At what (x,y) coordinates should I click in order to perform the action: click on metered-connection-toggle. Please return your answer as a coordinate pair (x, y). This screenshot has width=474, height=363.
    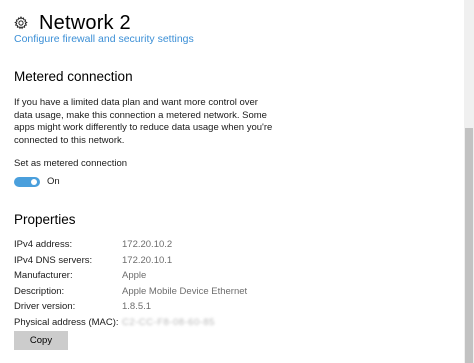
    Looking at the image, I should click on (27, 182).